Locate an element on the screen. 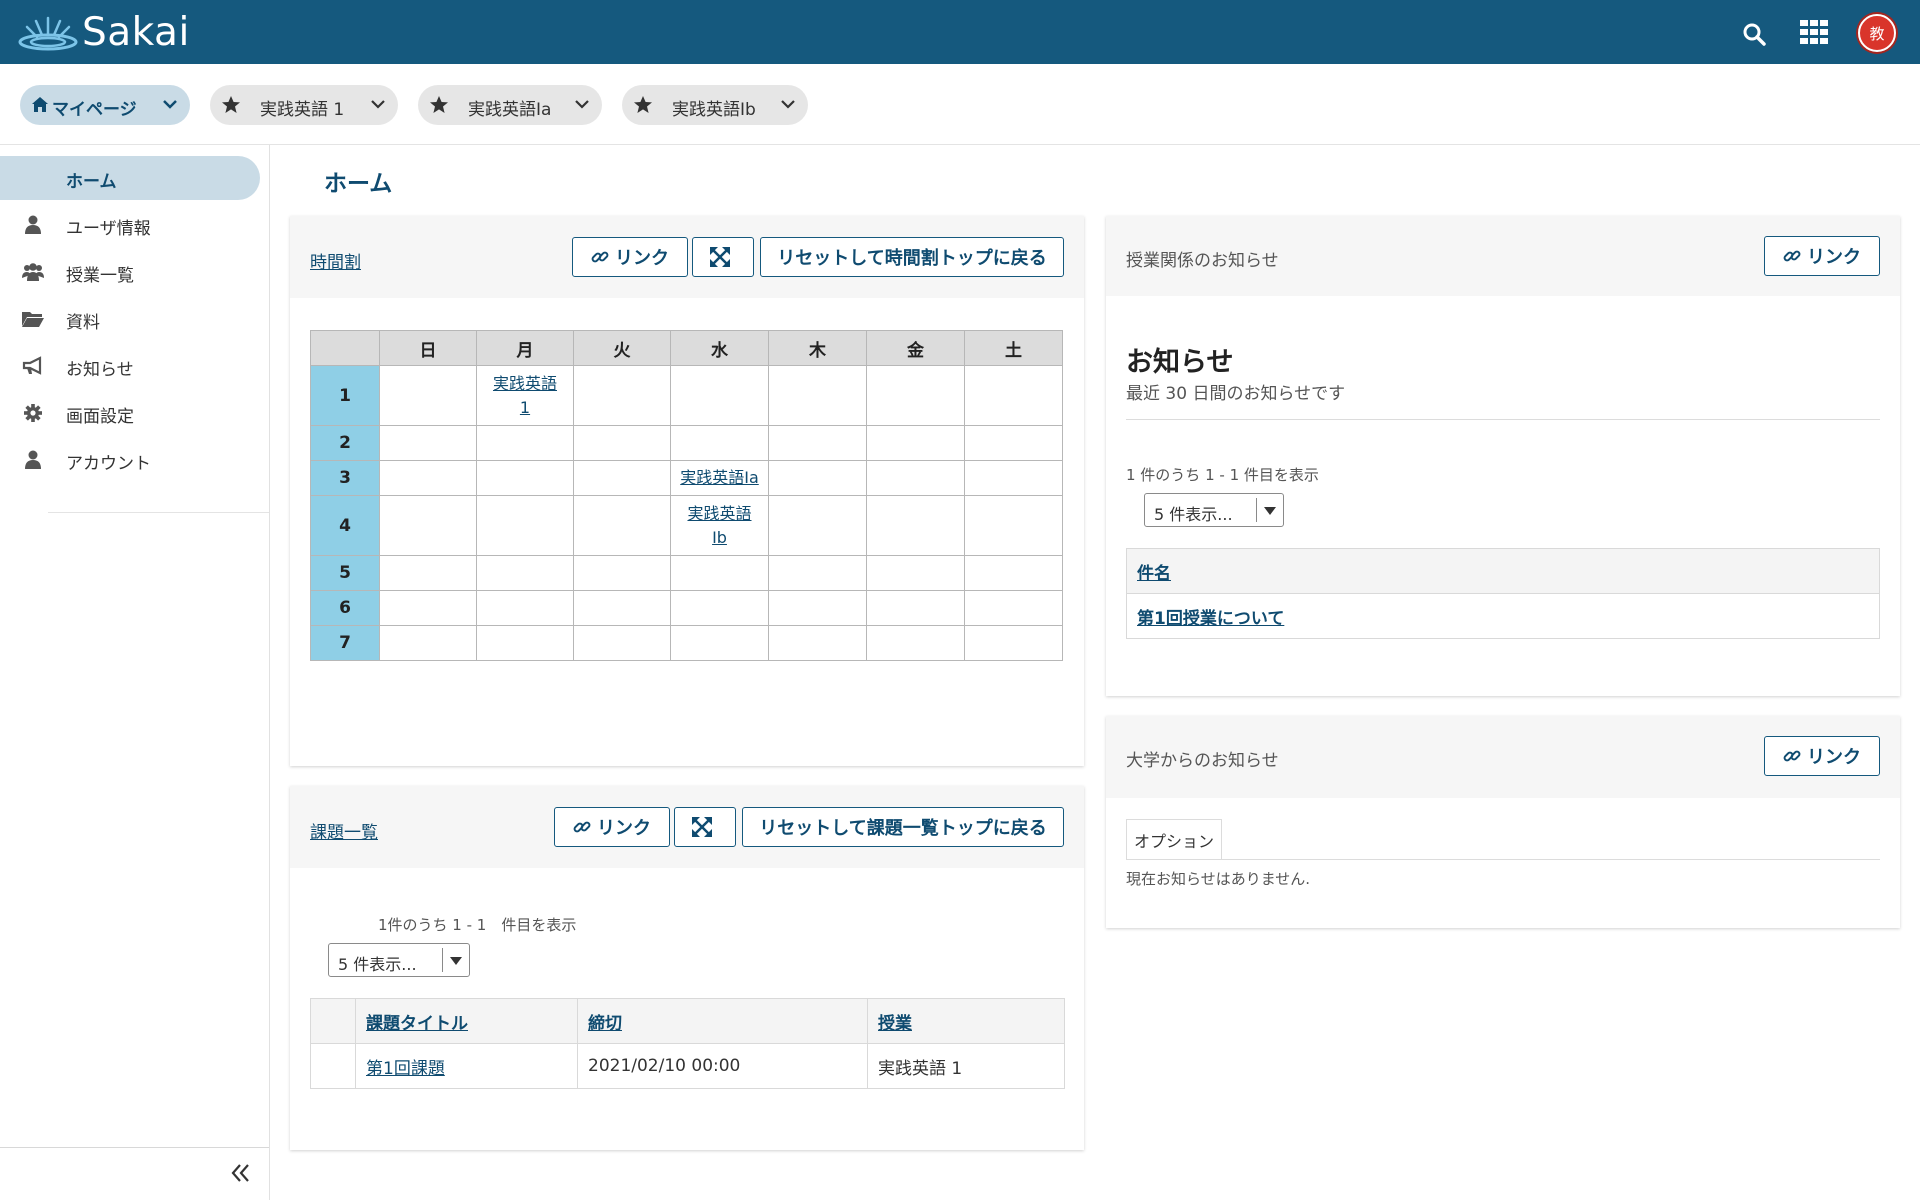 This screenshot has width=1920, height=1201. user-icon is located at coordinates (33, 459).